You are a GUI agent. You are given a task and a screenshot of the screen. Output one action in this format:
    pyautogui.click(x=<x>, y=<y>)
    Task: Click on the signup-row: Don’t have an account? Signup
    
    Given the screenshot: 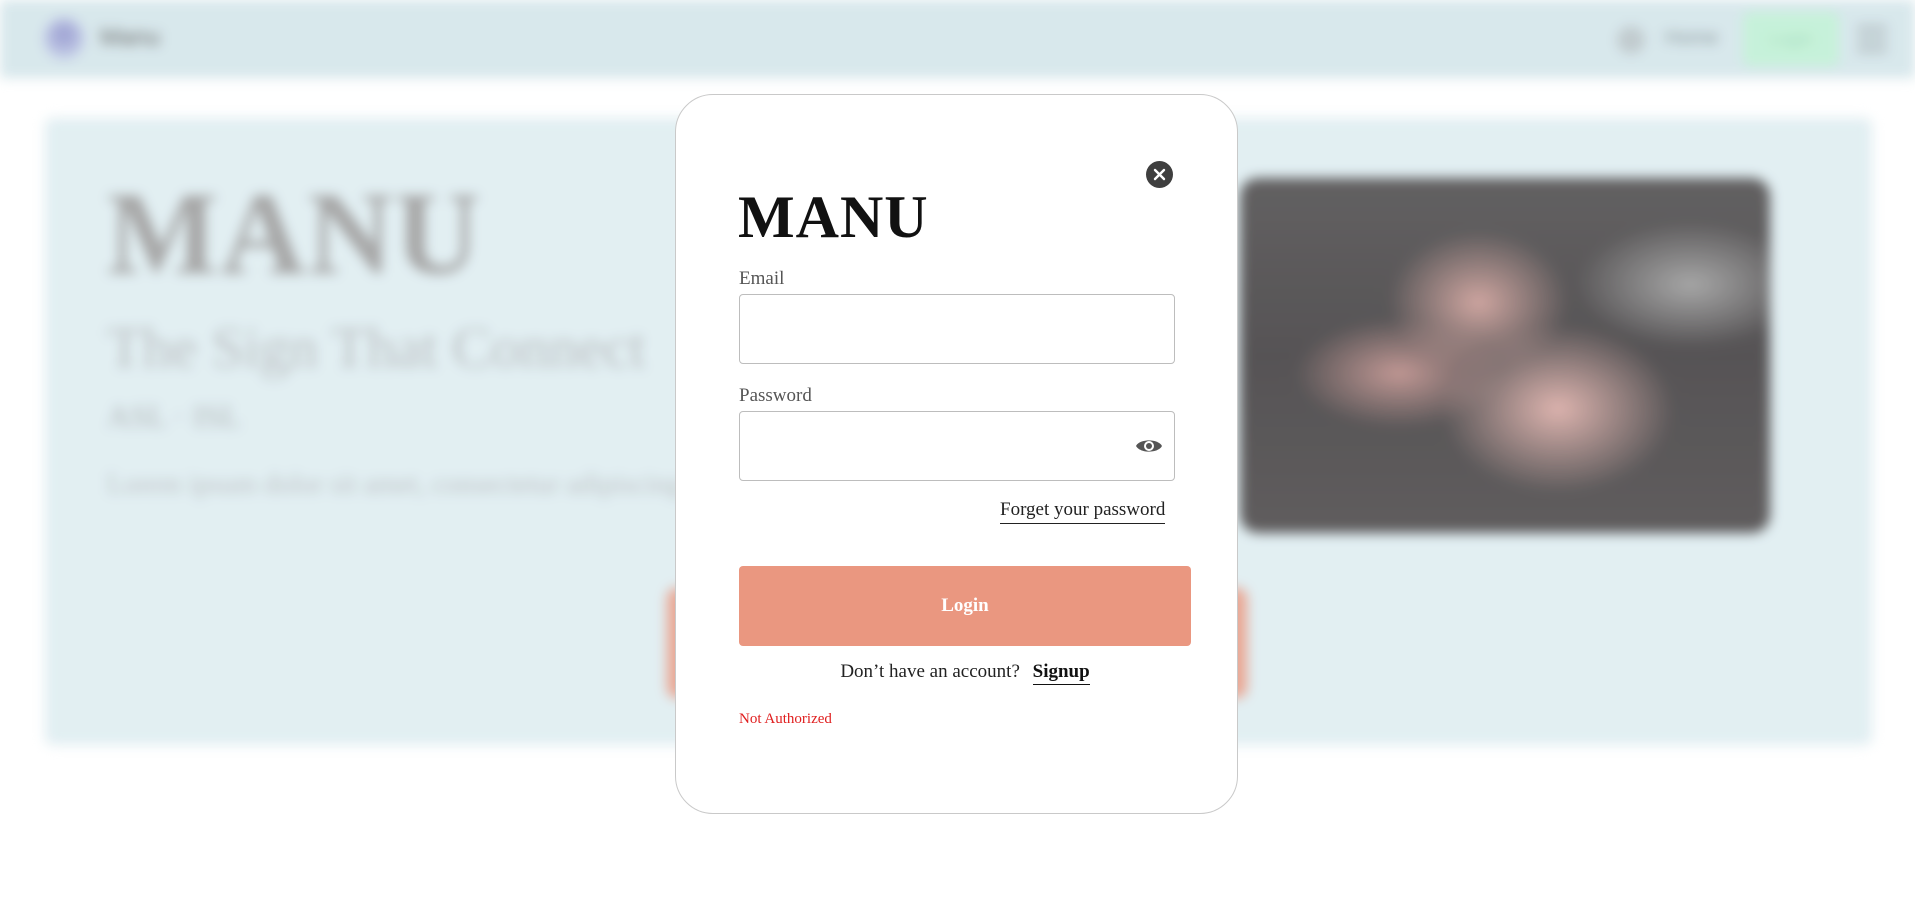 What is the action you would take?
    pyautogui.click(x=965, y=673)
    